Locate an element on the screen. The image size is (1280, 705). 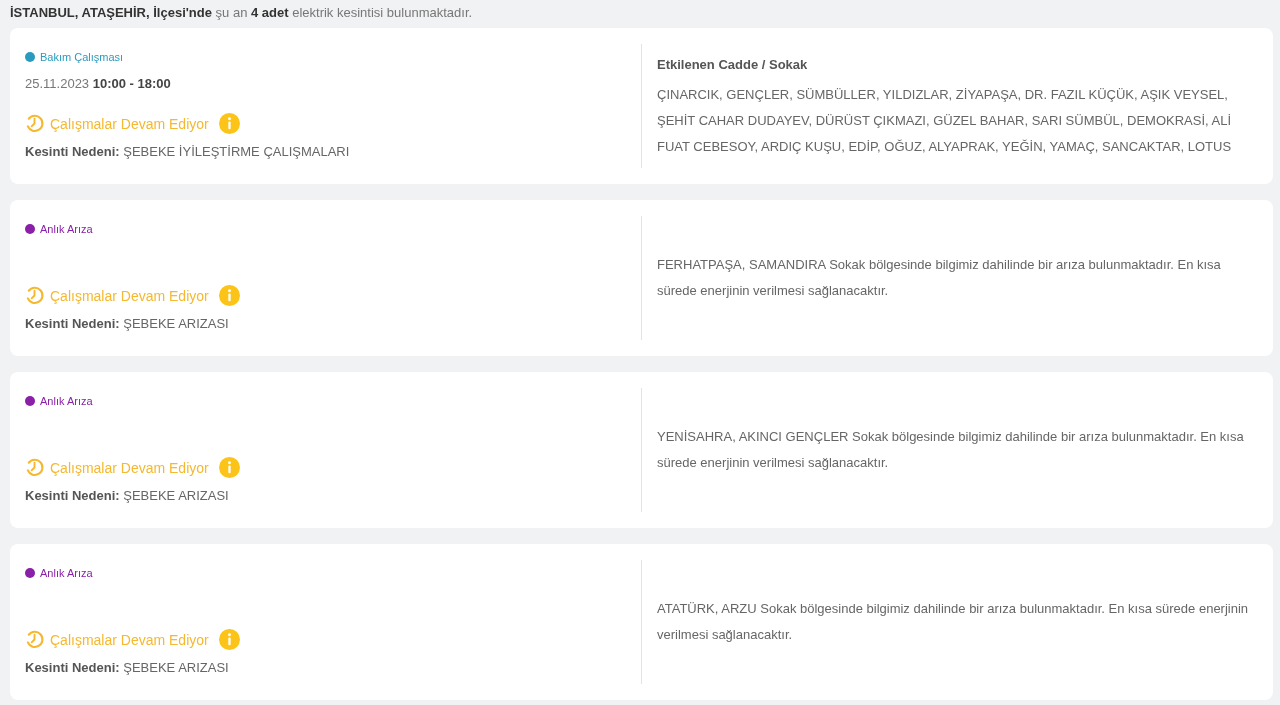
affected-streets: ATATÜRK, ARZU Sokak bölgesinde bilgimiz dahilinde bir arıza bulunmaktadır. En kısa sürede enerjinin verilmesi sağlanacaktır. is located at coordinates (953, 622).